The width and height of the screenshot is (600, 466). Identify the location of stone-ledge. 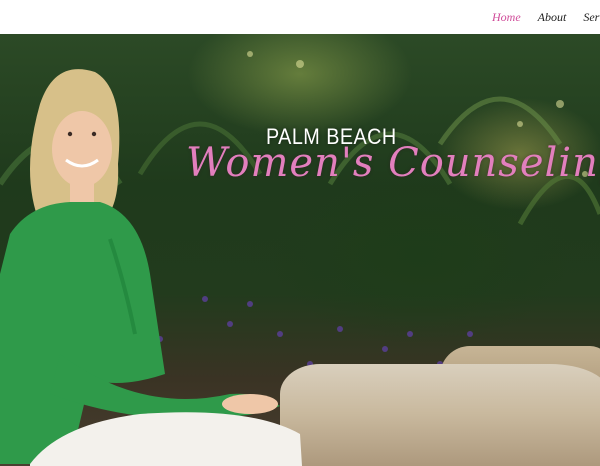
(440, 415).